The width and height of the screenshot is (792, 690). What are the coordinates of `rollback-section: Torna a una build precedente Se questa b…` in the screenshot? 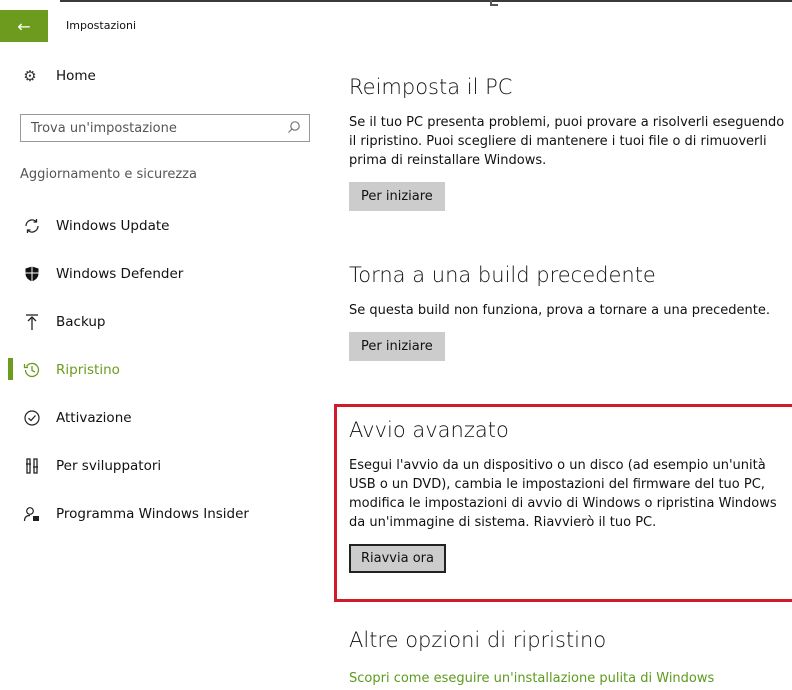 It's located at (569, 312).